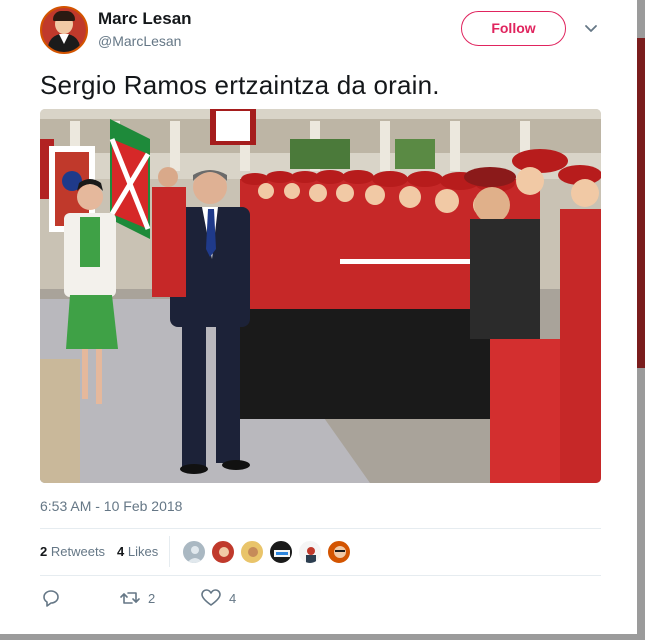  Describe the element at coordinates (64, 30) in the screenshot. I see `avatar` at that location.